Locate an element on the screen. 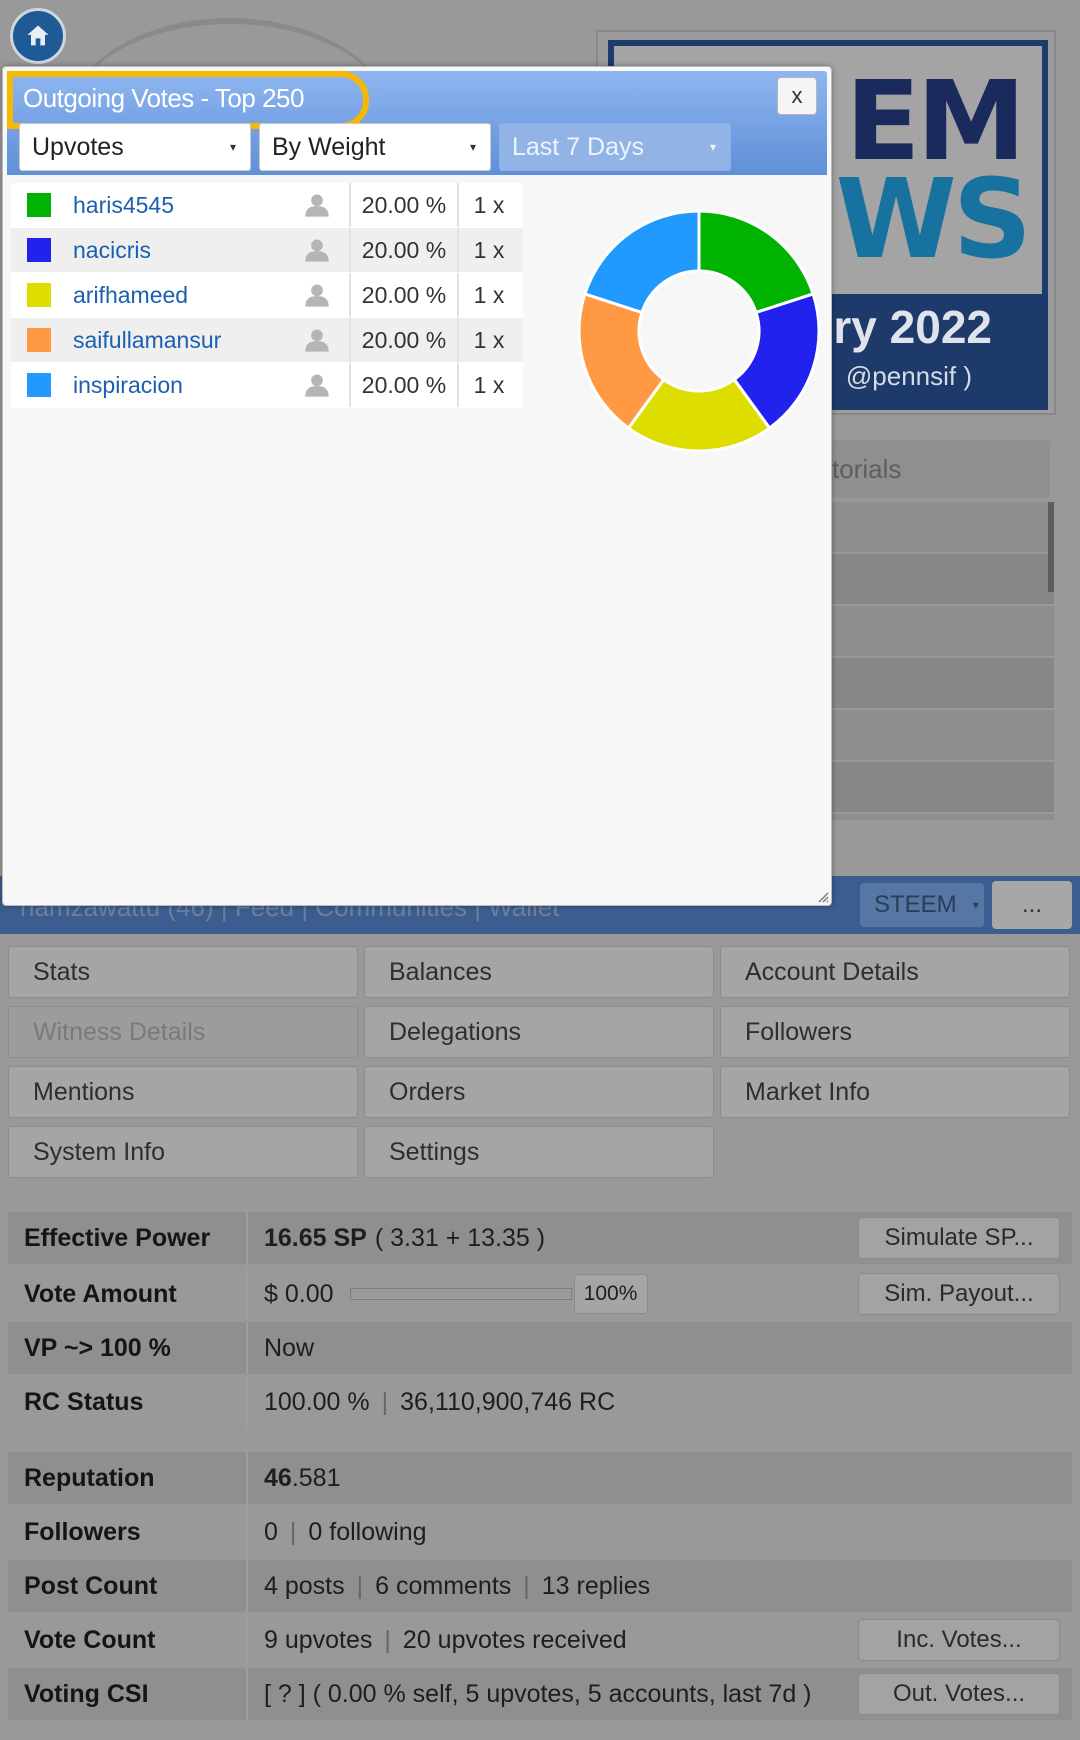  stats-label: Vote Count is located at coordinates (128, 1640).